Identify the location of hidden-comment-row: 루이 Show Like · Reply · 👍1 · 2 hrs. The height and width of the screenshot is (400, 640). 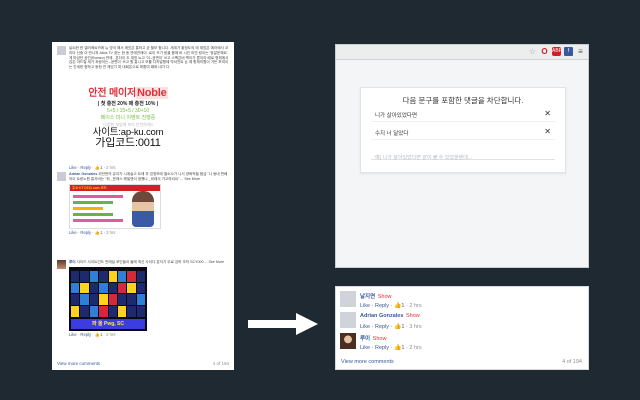
(460, 342).